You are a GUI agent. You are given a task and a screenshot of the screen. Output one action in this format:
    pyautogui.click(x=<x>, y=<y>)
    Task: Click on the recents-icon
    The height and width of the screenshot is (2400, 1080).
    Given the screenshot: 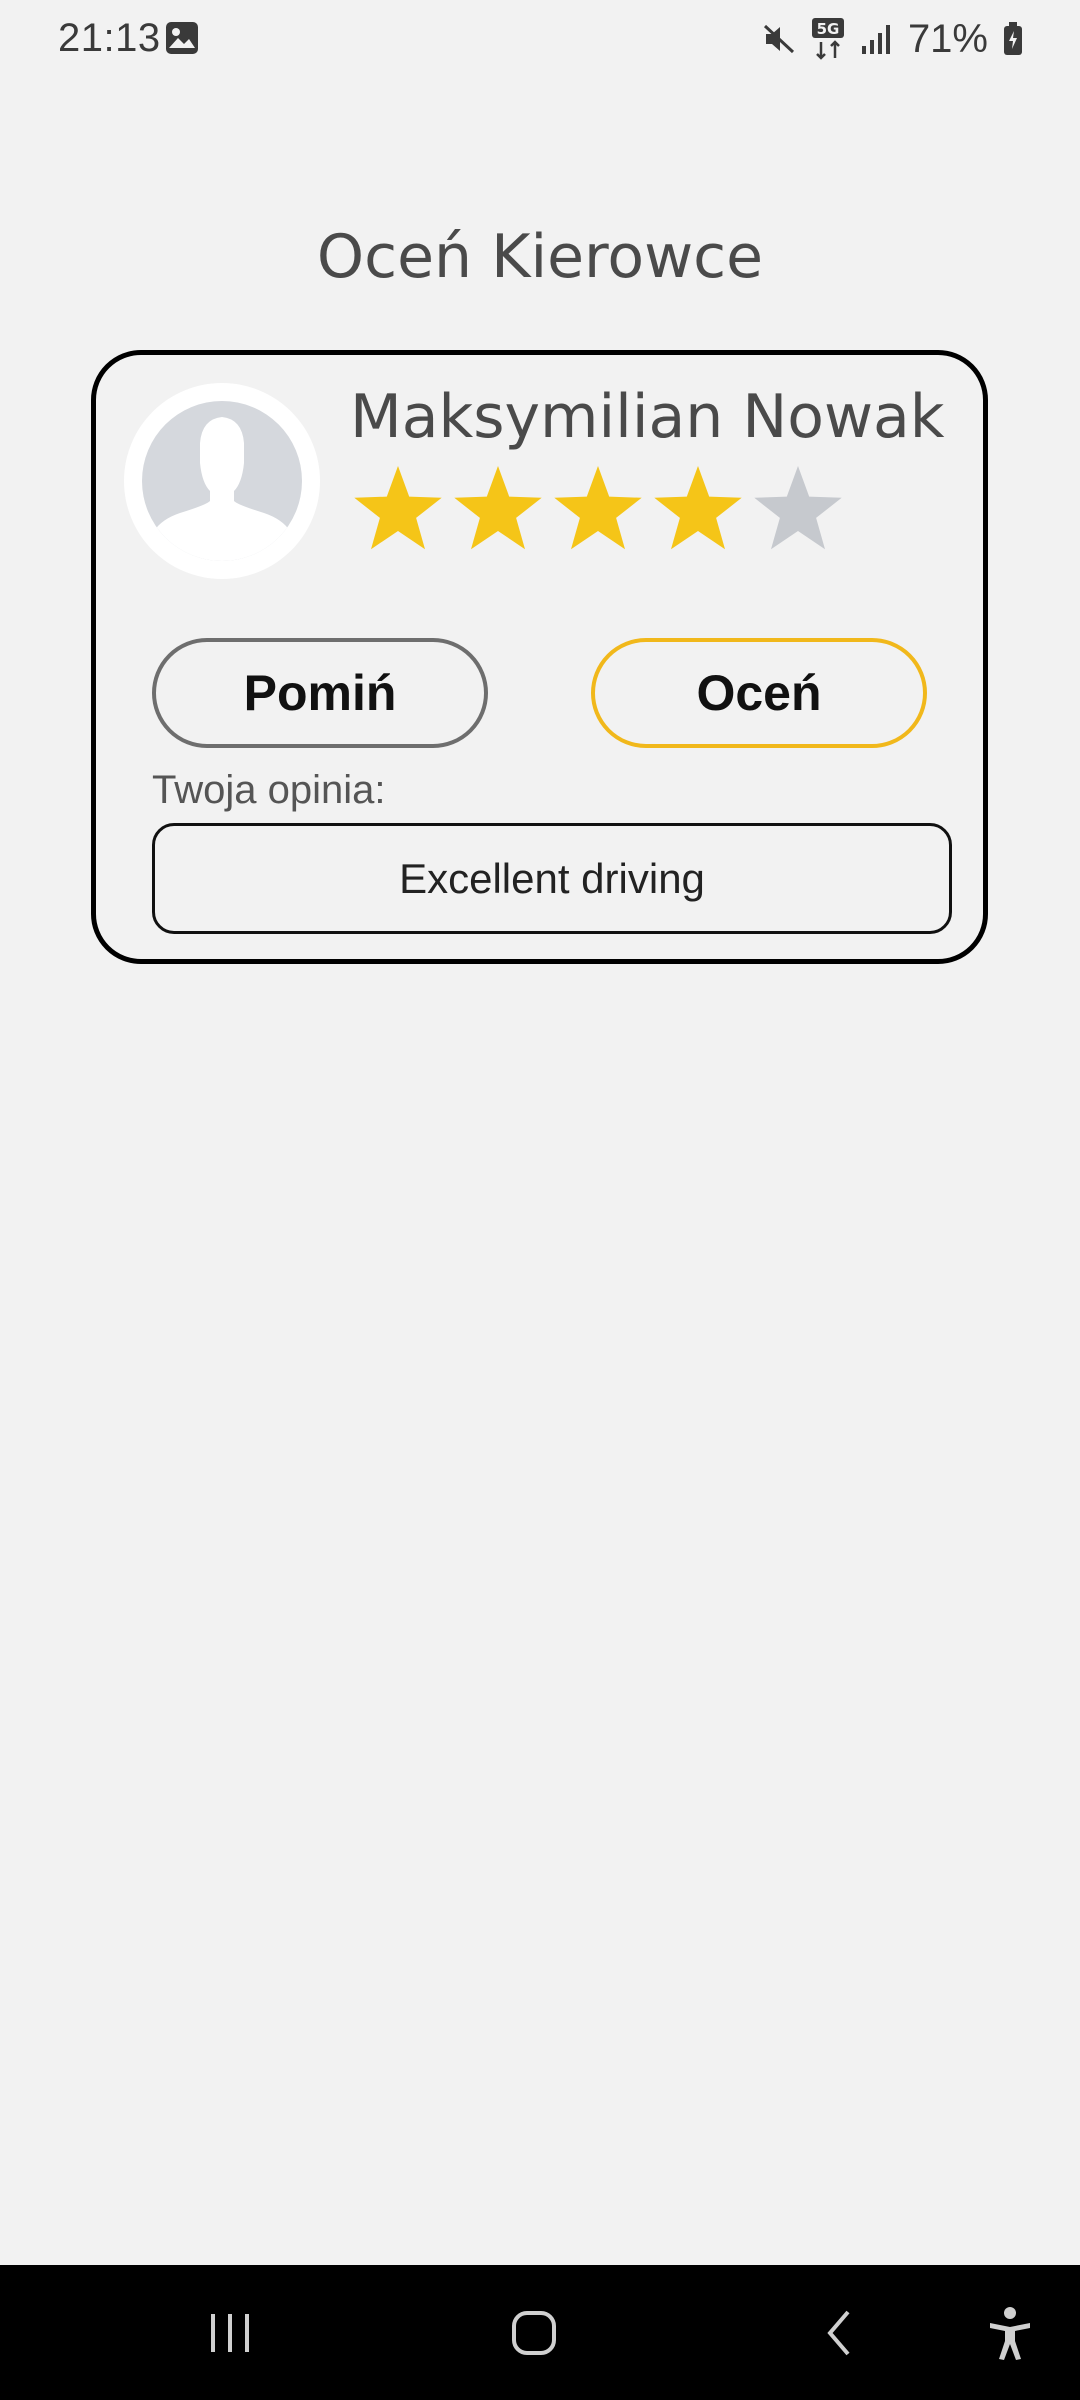 What is the action you would take?
    pyautogui.click(x=230, y=2332)
    